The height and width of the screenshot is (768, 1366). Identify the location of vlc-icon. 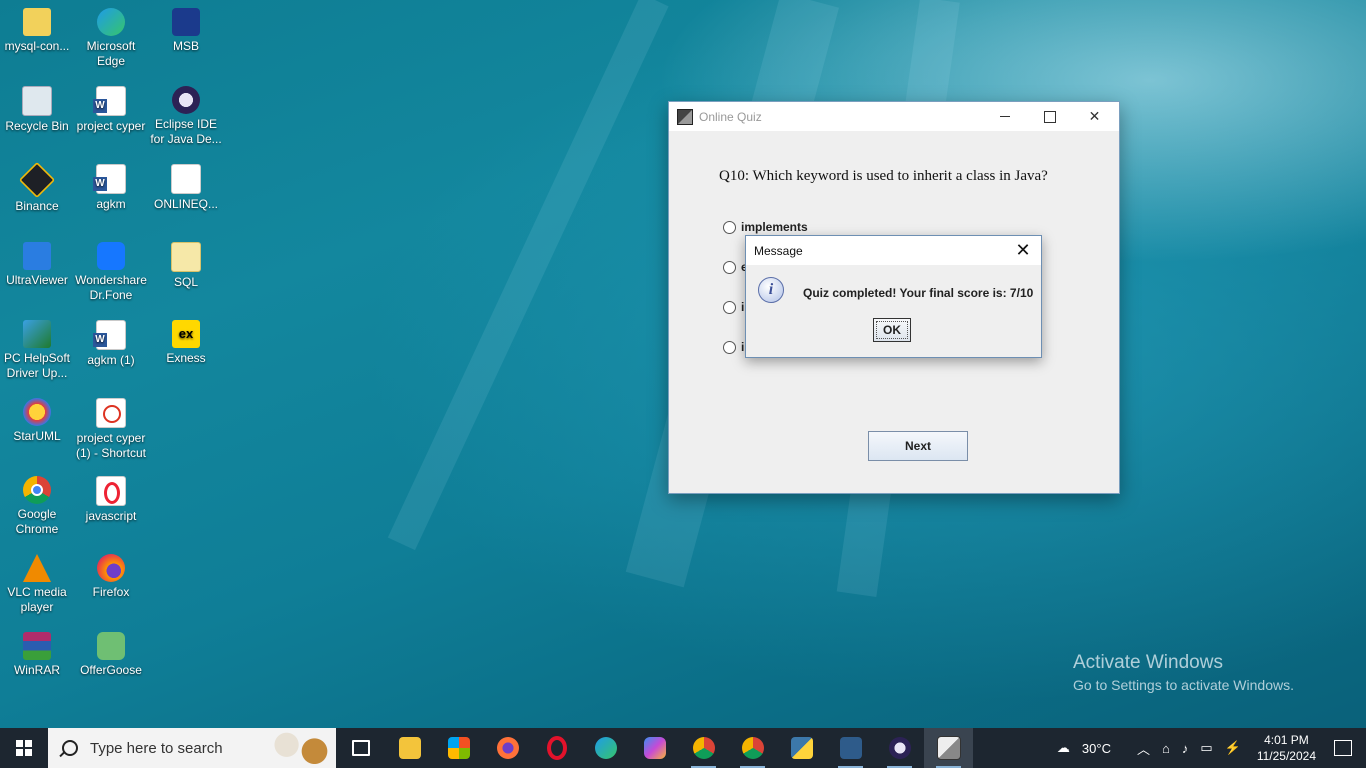
(37, 568).